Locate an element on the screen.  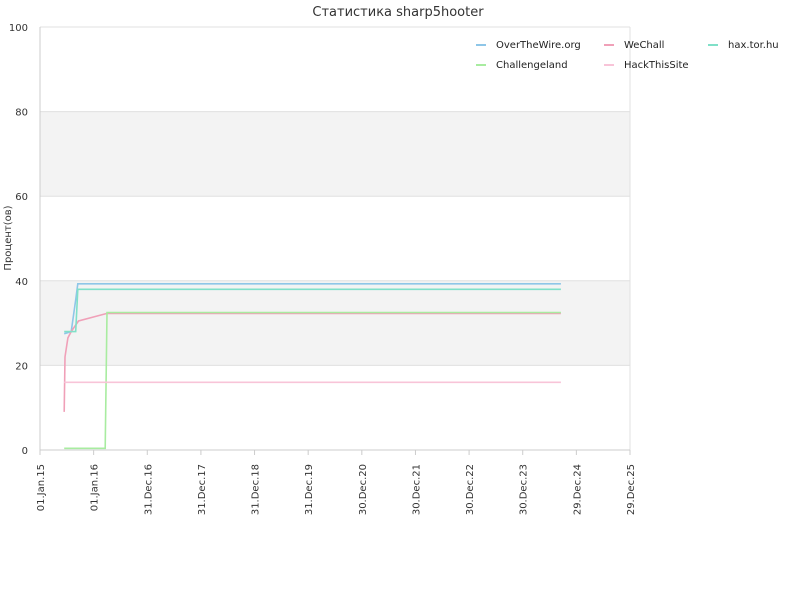
x-tick-label: 29.Dec.24 is located at coordinates (577, 489).